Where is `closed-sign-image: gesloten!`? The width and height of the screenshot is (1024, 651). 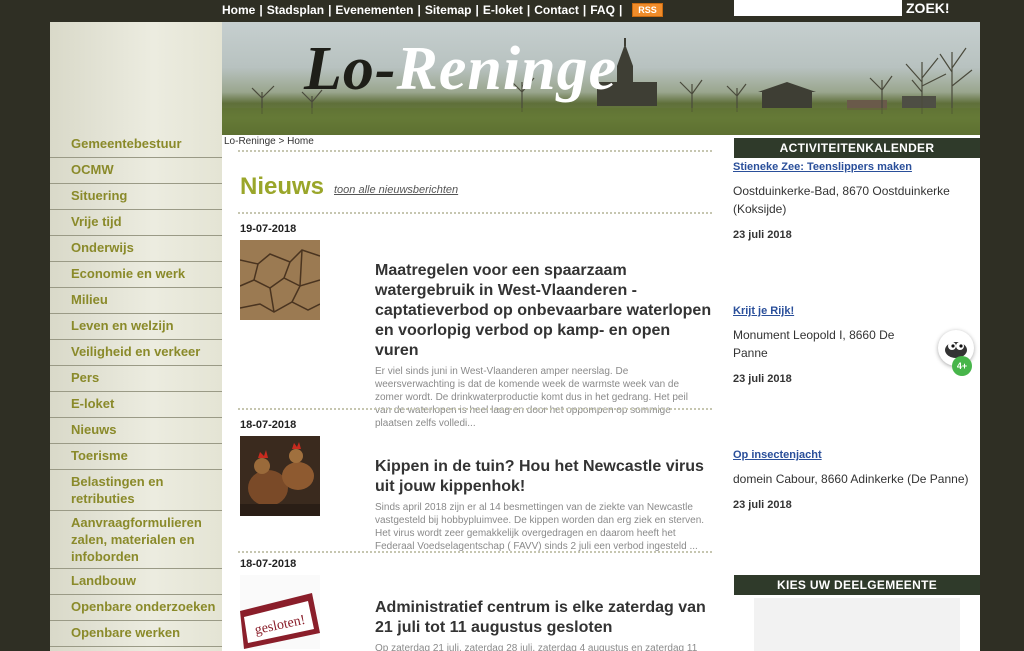
closed-sign-image: gesloten! is located at coordinates (280, 612).